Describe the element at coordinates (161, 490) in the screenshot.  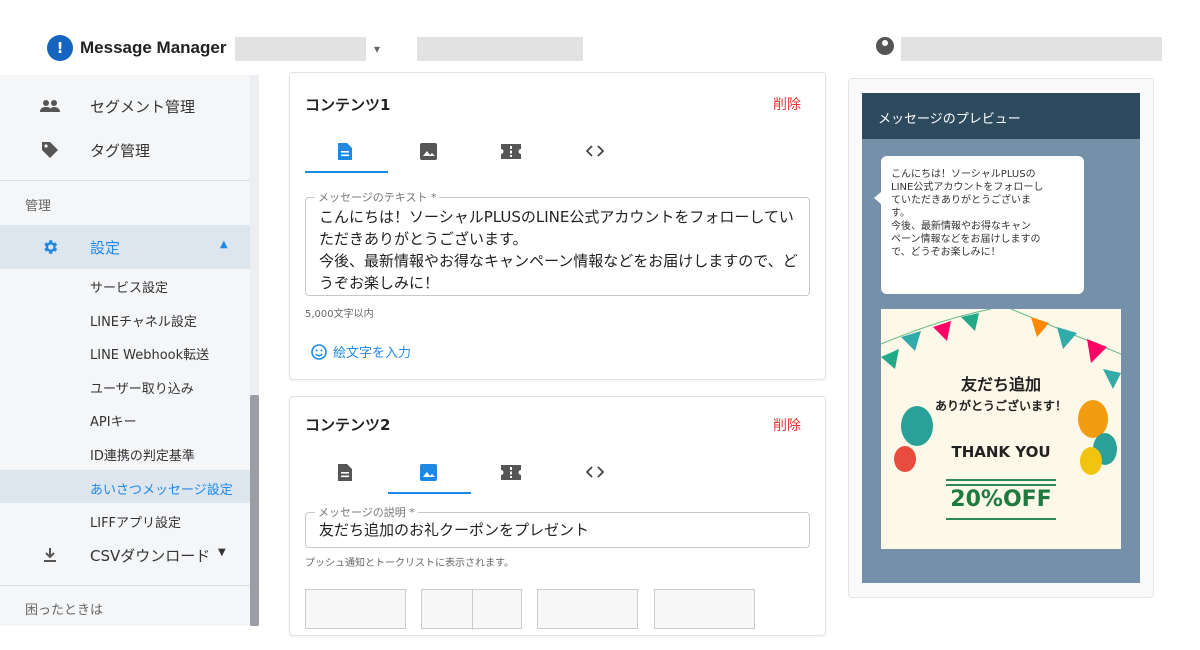
I see `sidebar-subitem-label: あいさつメッセージ設定` at that location.